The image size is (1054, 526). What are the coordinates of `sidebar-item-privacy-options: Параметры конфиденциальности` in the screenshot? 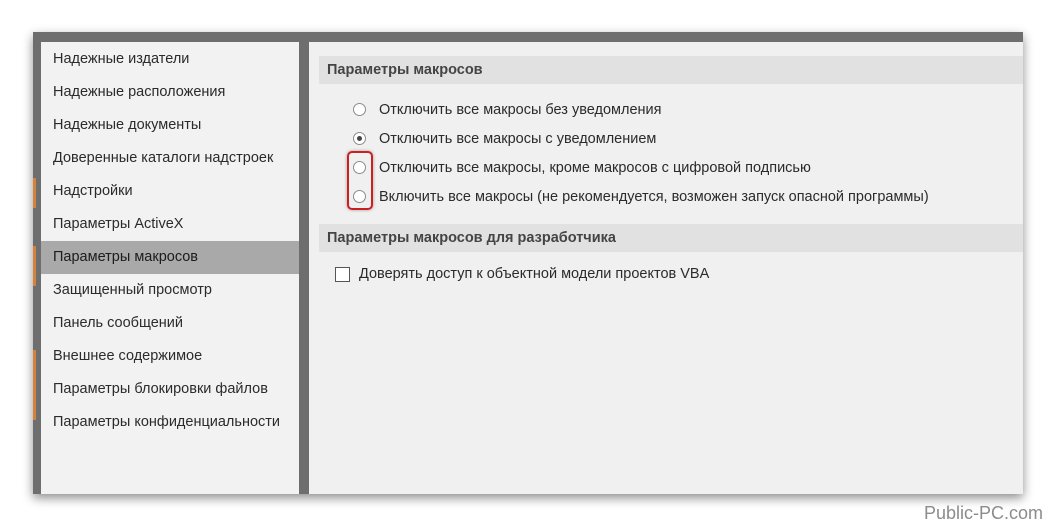 It's located at (170, 422).